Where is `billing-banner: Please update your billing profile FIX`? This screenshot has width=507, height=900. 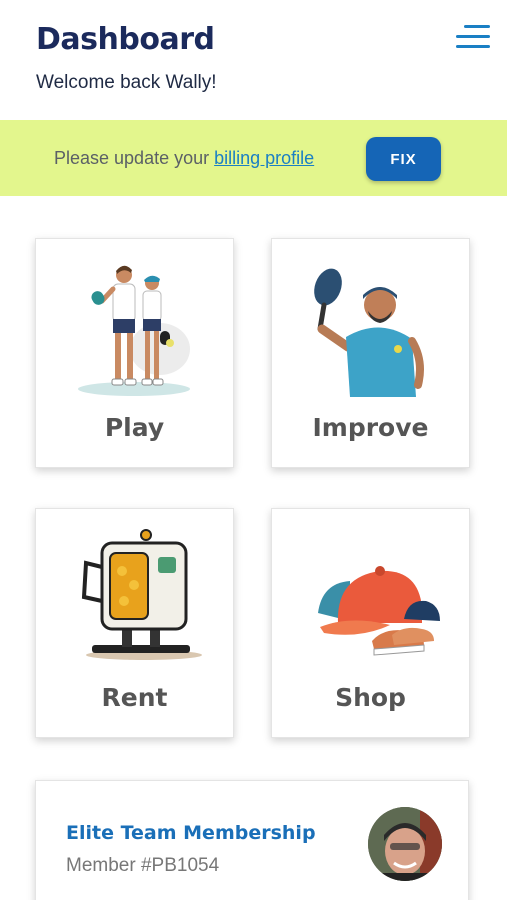 billing-banner: Please update your billing profile FIX is located at coordinates (253, 158).